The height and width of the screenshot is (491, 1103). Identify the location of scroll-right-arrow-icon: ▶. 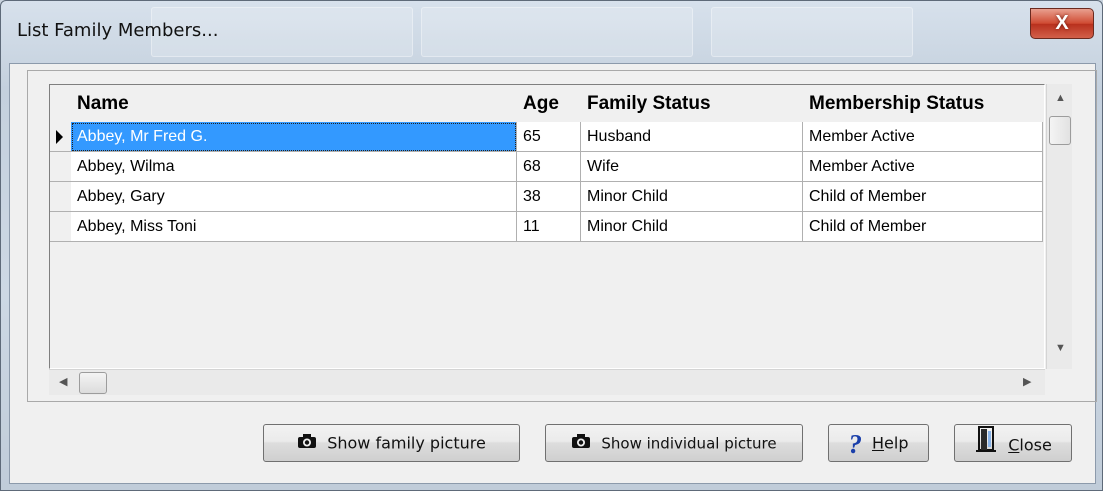
(1027, 381).